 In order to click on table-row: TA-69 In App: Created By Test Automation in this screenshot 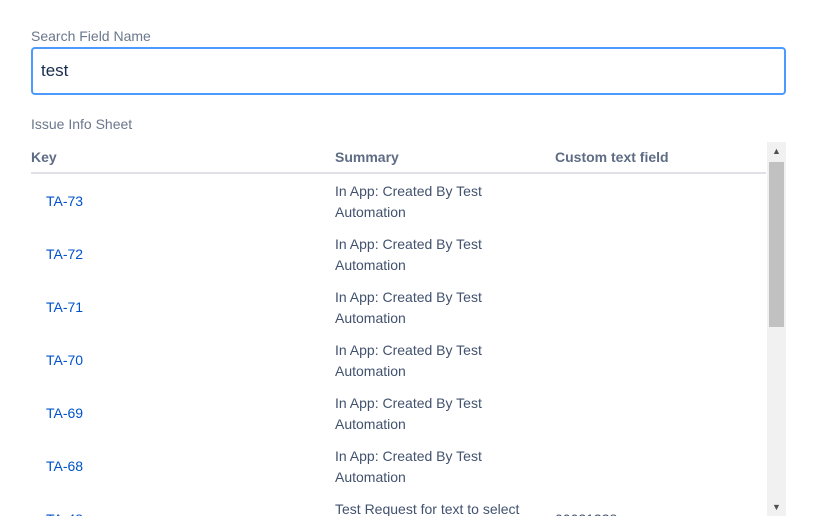, I will do `click(398, 412)`.